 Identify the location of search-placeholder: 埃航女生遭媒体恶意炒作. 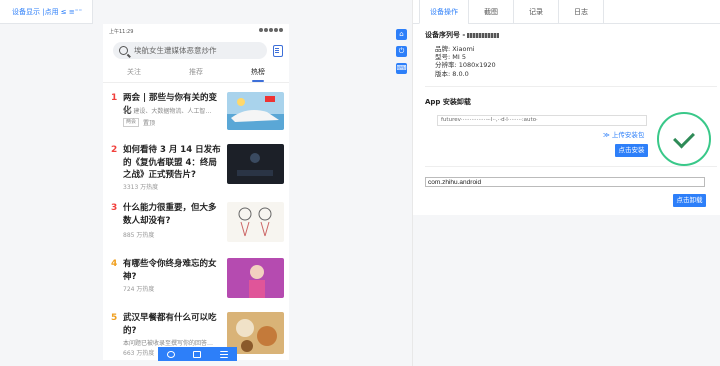
(175, 50).